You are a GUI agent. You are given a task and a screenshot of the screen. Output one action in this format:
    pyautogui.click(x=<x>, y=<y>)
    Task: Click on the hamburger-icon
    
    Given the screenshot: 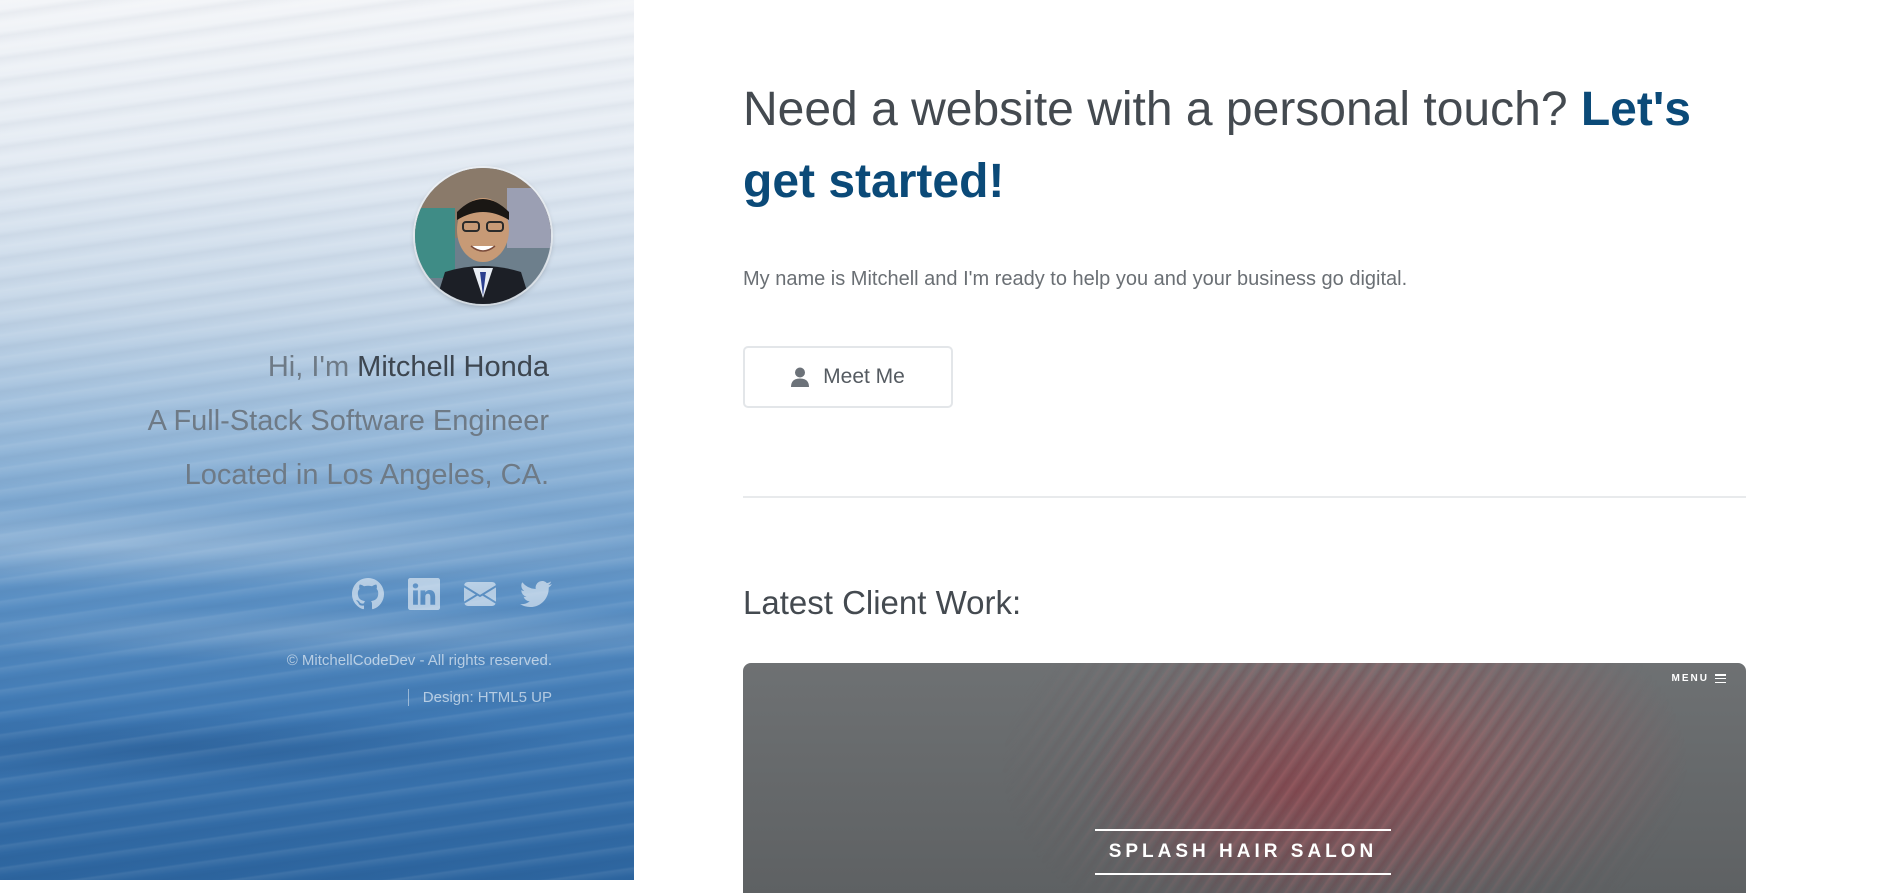 What is the action you would take?
    pyautogui.click(x=1720, y=678)
    